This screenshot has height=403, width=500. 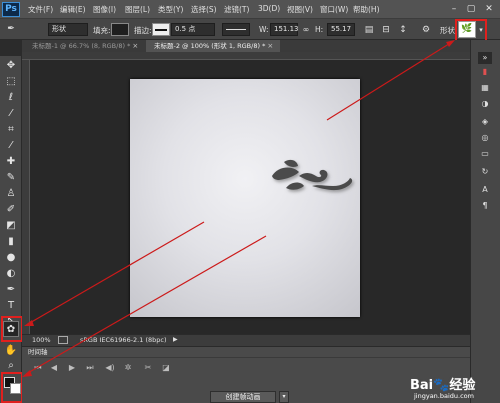 What do you see at coordinates (11, 30) in the screenshot?
I see `pen-tool-preset-icon: ✒` at bounding box center [11, 30].